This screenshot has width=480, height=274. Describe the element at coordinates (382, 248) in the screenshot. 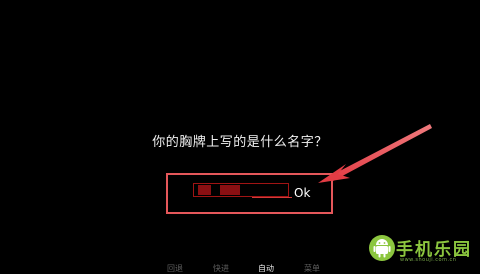

I see `android-logo-icon` at that location.